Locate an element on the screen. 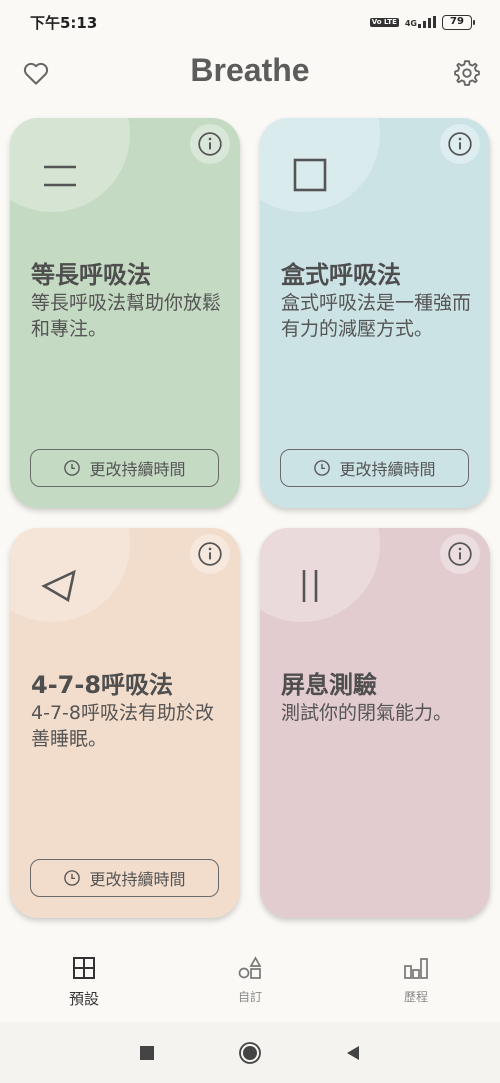  grid-icon is located at coordinates (84, 968).